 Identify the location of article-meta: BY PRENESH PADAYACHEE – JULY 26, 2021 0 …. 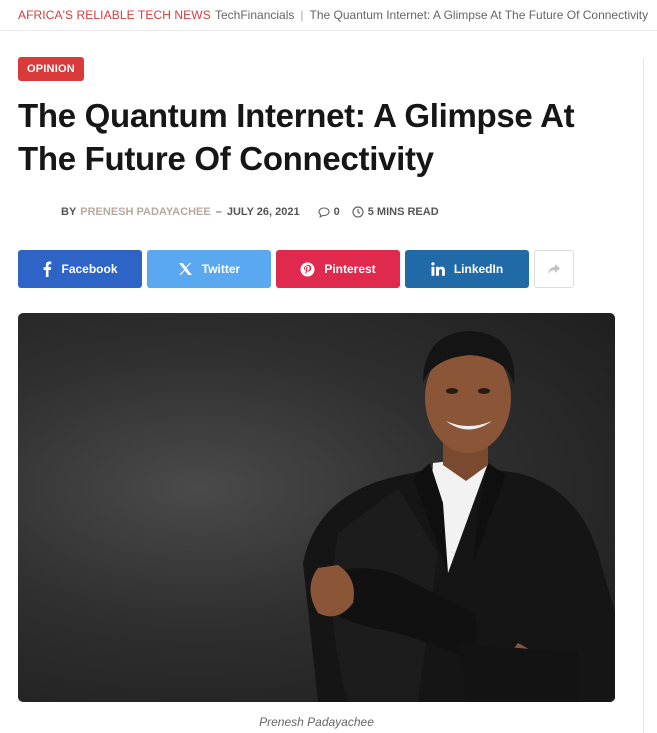
(250, 212).